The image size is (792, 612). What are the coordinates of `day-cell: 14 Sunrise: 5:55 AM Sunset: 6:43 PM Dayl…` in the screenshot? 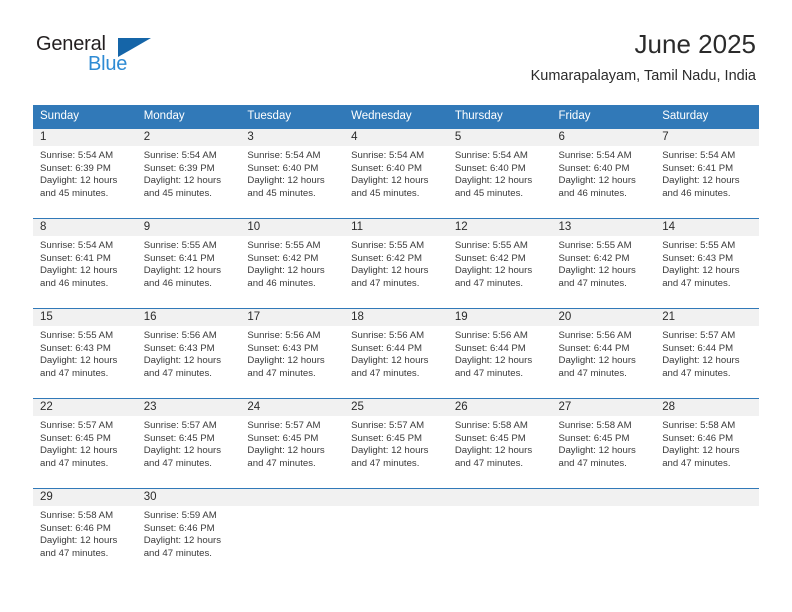 It's located at (707, 263).